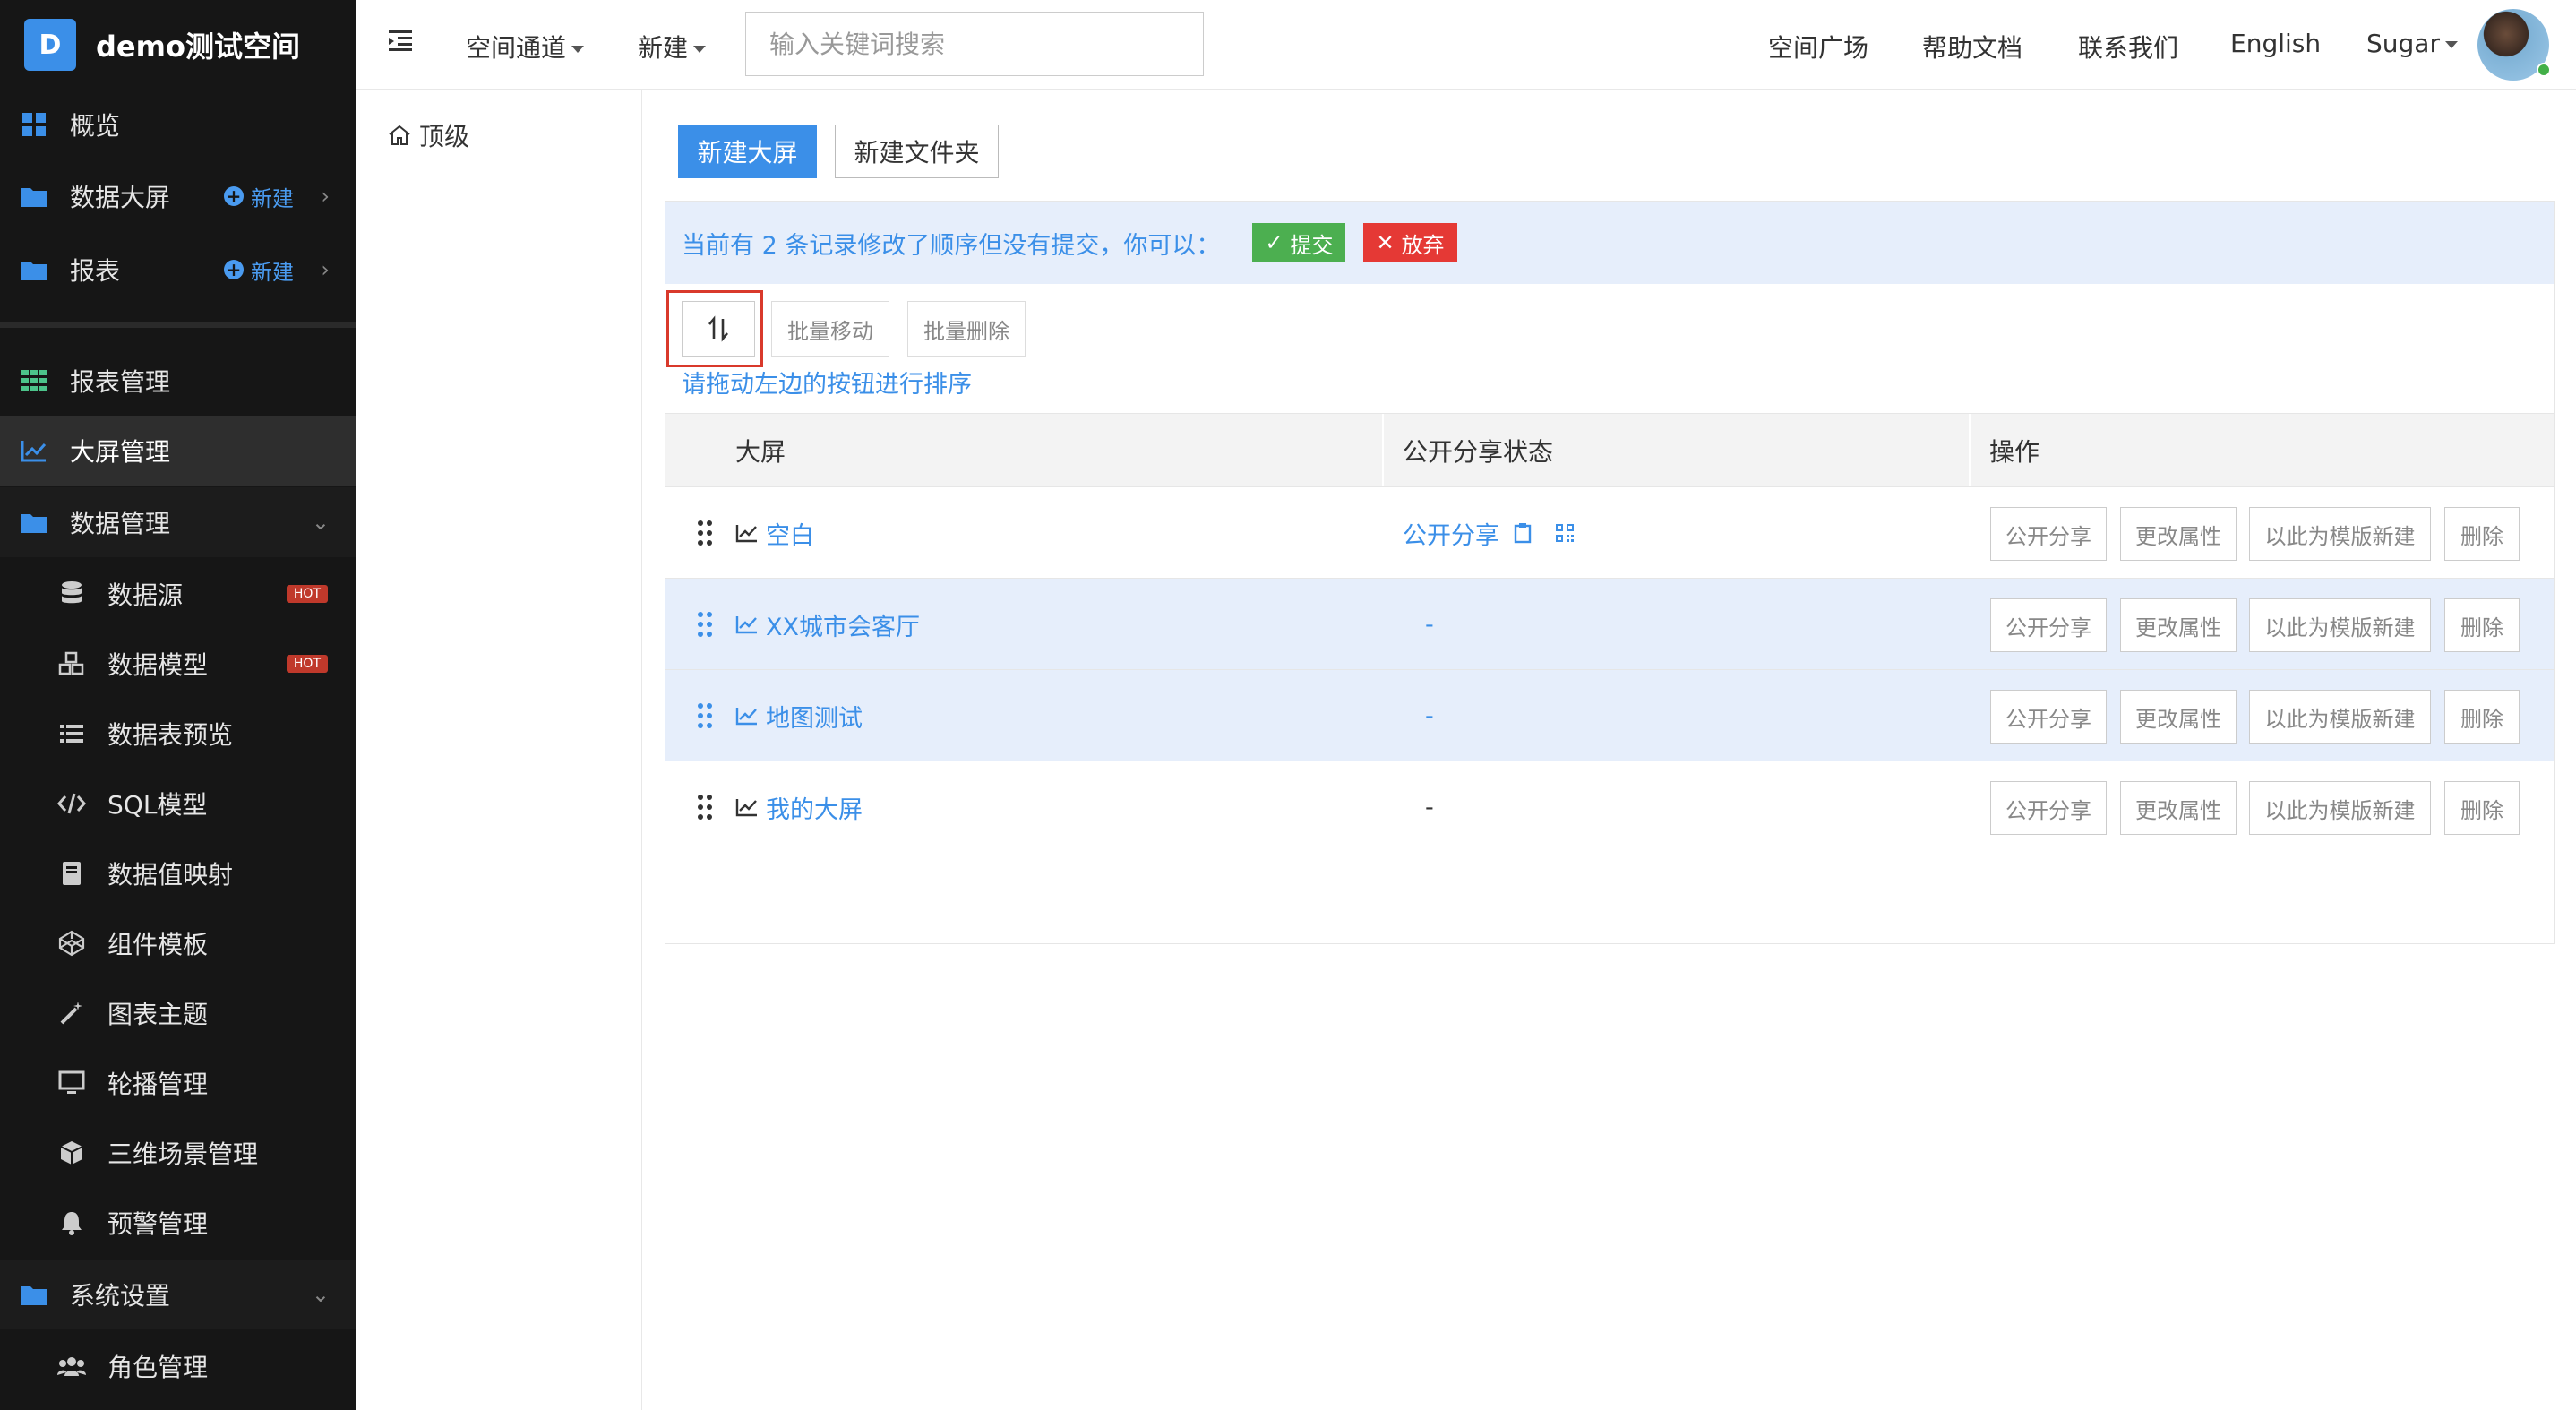  What do you see at coordinates (814, 718) in the screenshot?
I see `screen-name: 地图测试` at bounding box center [814, 718].